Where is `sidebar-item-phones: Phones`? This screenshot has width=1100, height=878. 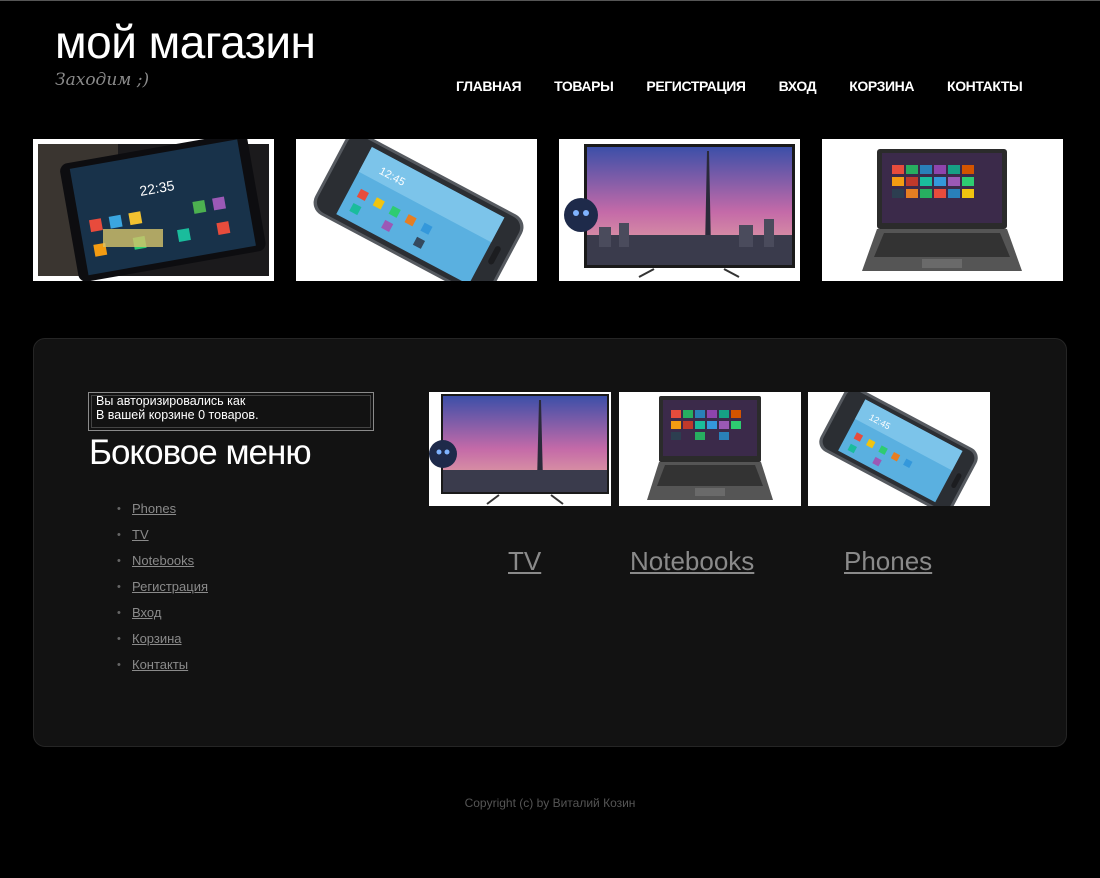
sidebar-item-phones: Phones is located at coordinates (162, 513).